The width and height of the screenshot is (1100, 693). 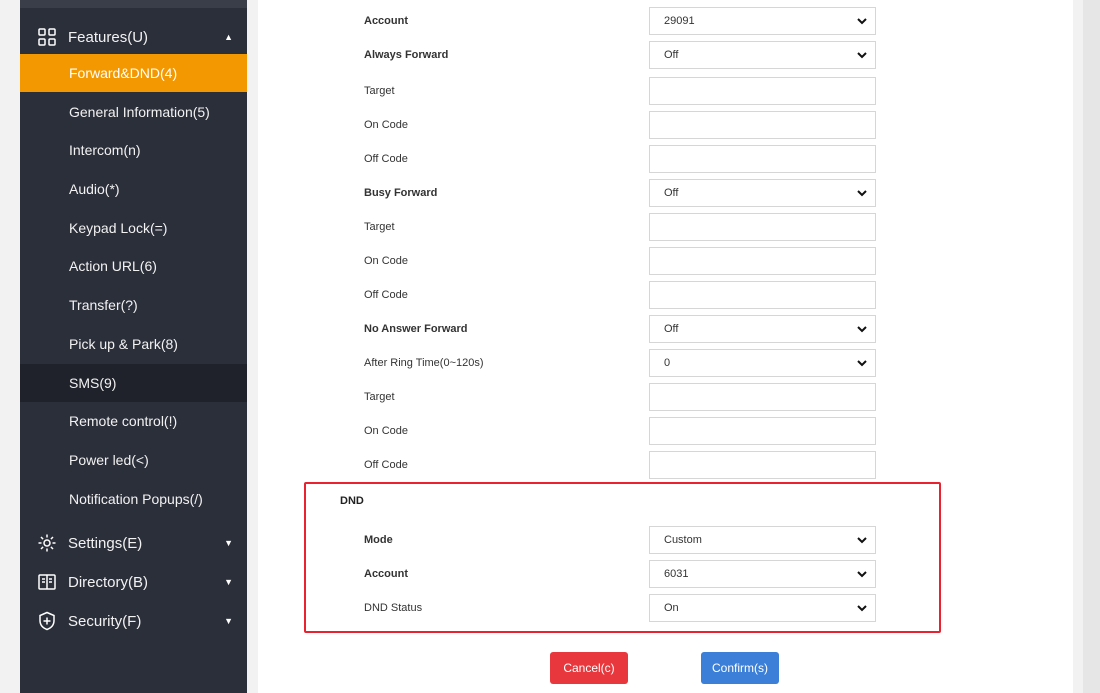 What do you see at coordinates (379, 397) in the screenshot?
I see `na-target-label: Target` at bounding box center [379, 397].